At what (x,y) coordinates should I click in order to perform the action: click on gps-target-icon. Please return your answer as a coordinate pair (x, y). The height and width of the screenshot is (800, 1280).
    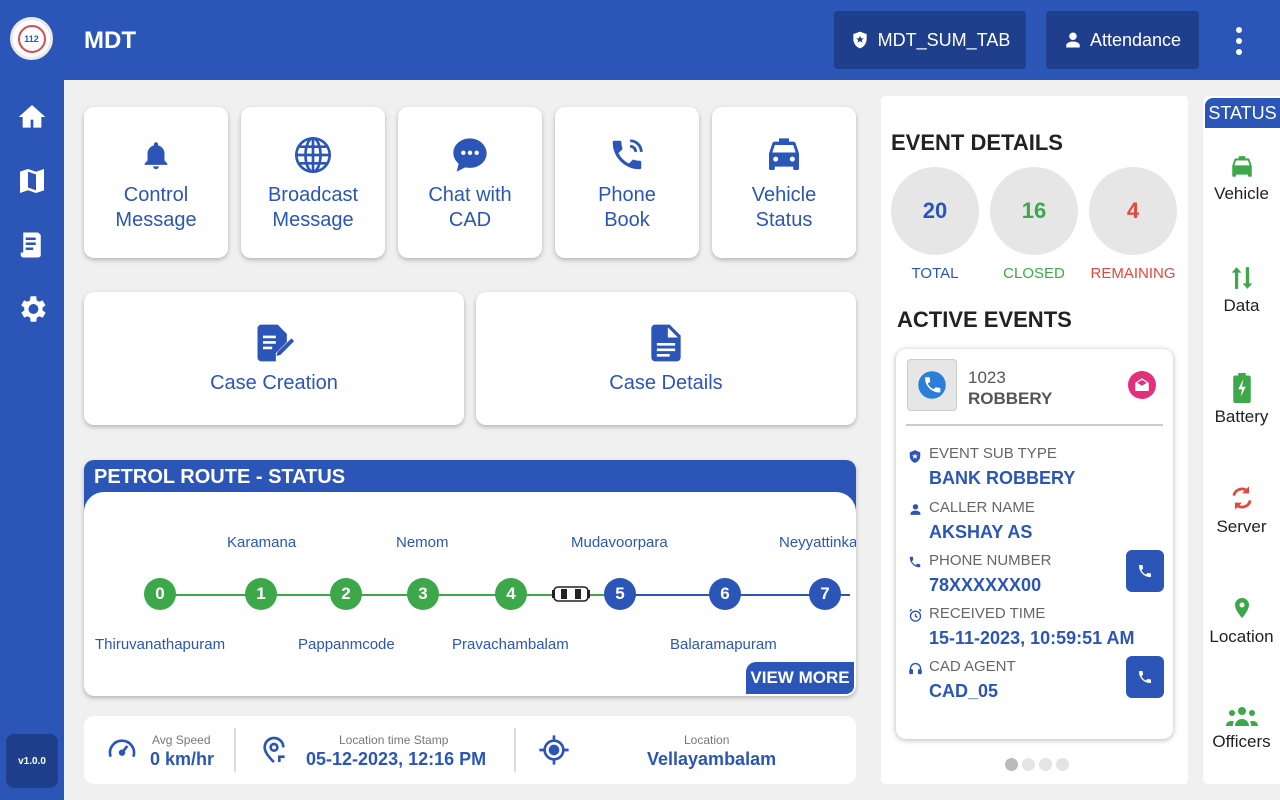
    Looking at the image, I should click on (554, 752).